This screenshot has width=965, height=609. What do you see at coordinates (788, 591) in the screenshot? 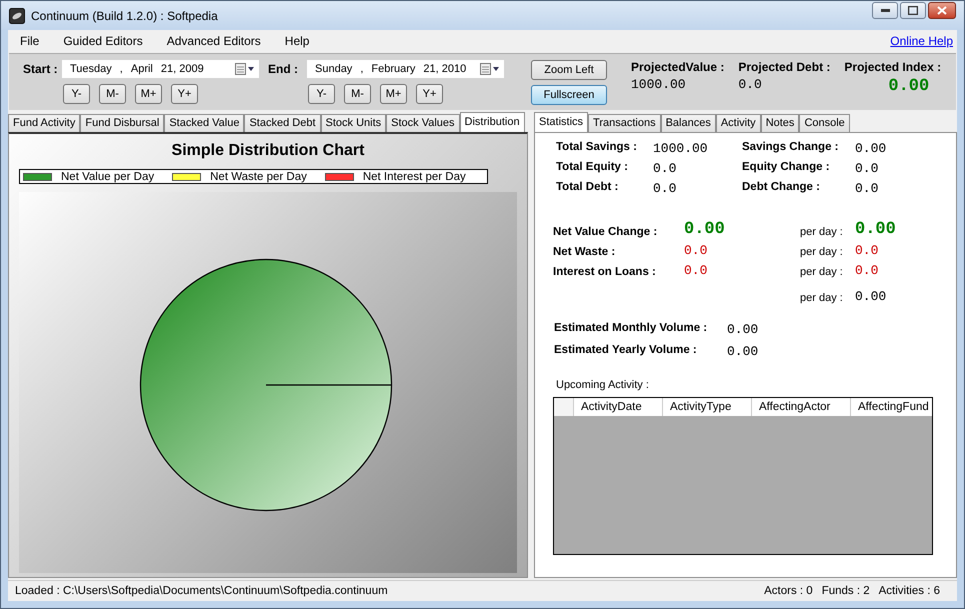
I see `status-count: Actors : 0` at bounding box center [788, 591].